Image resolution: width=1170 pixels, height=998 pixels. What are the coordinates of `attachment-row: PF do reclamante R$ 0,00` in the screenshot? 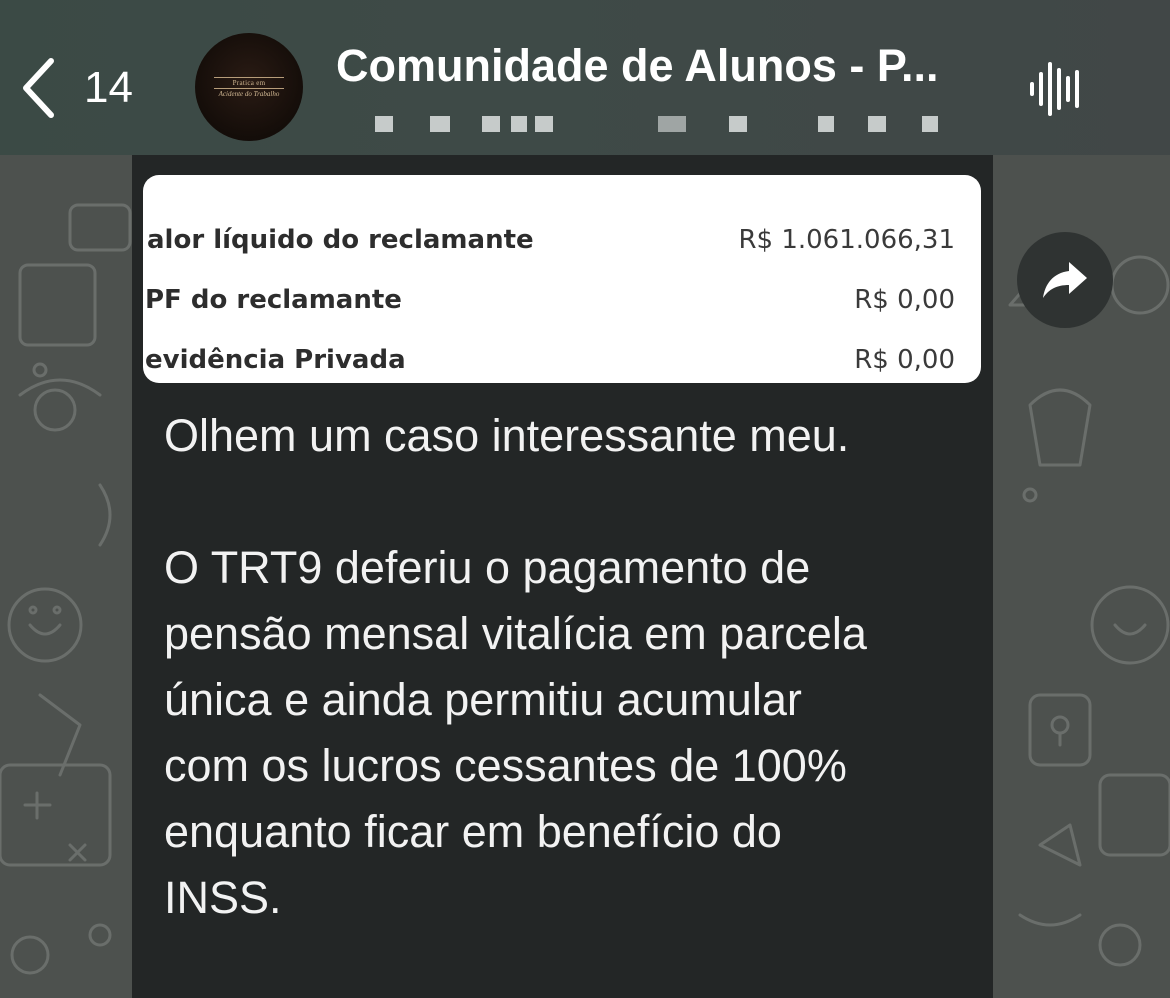 It's located at (562, 308).